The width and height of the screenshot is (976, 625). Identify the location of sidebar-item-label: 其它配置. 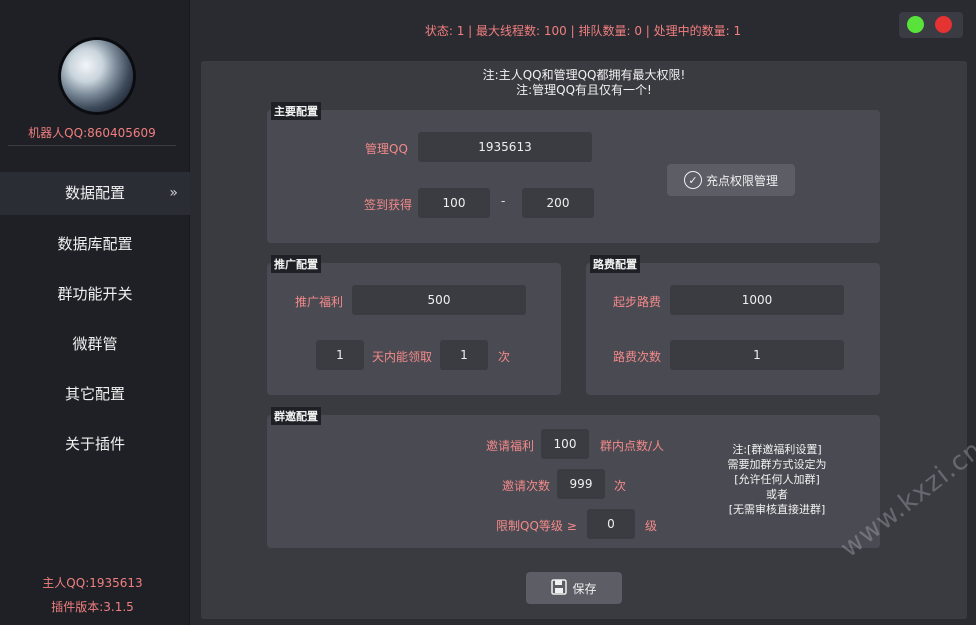
(94, 394).